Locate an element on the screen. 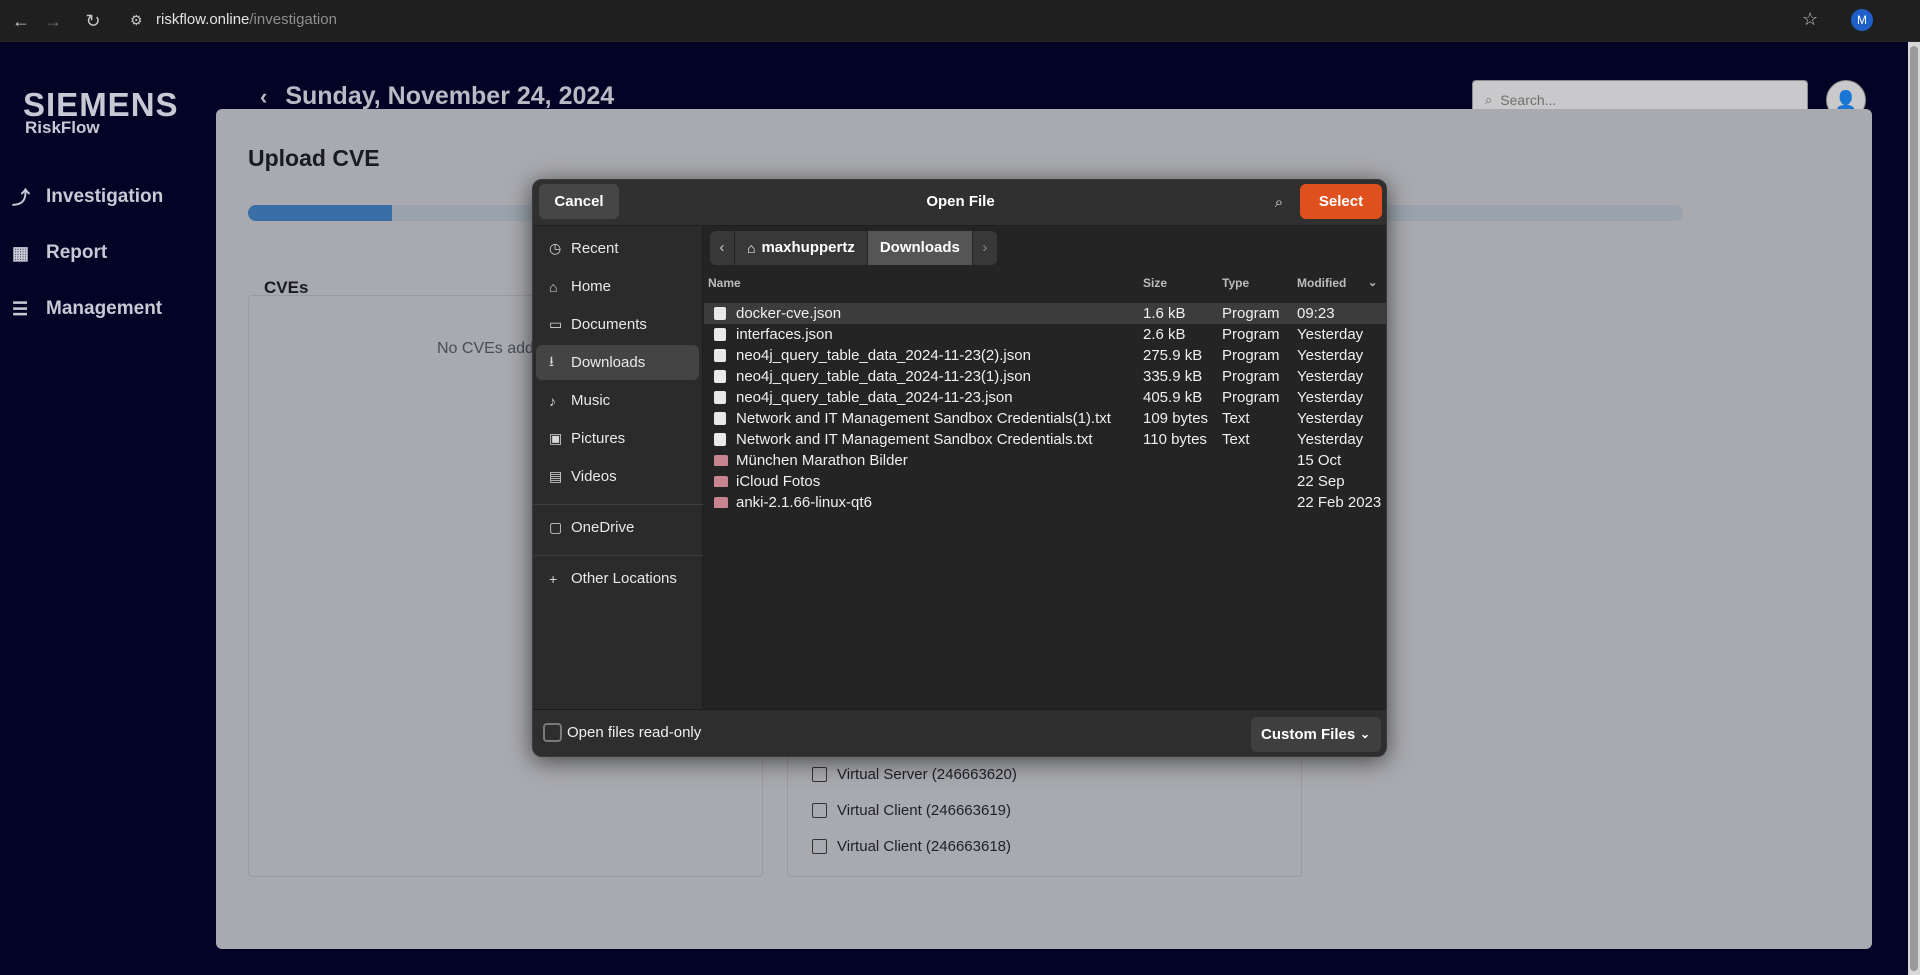 Image resolution: width=1920 pixels, height=975 pixels. place-recent: ◷ Recent is located at coordinates (617, 248).